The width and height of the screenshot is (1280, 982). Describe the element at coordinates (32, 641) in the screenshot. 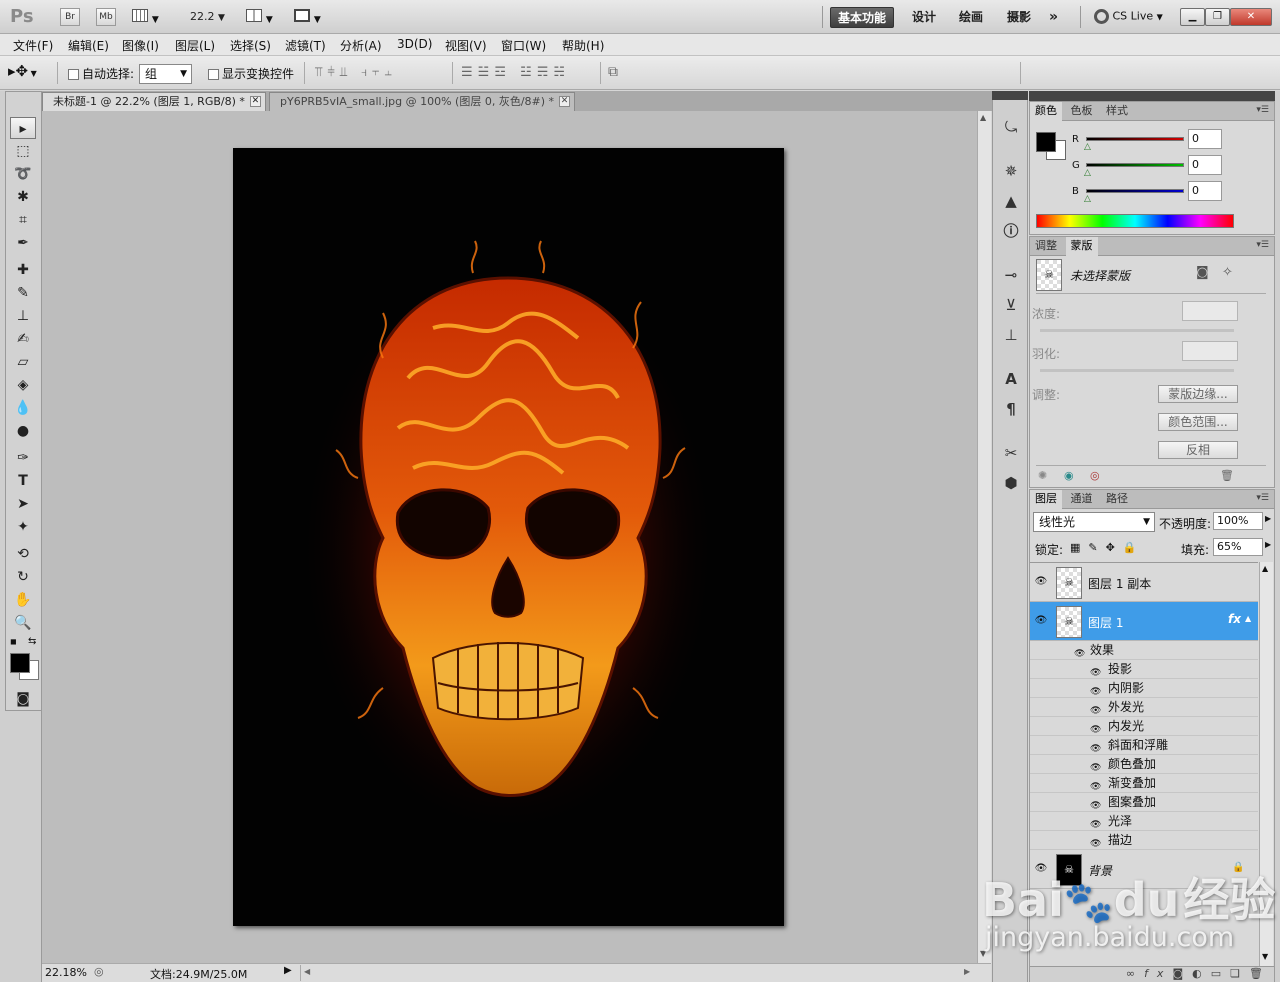

I see `swap-colors-icon: ⇆` at that location.